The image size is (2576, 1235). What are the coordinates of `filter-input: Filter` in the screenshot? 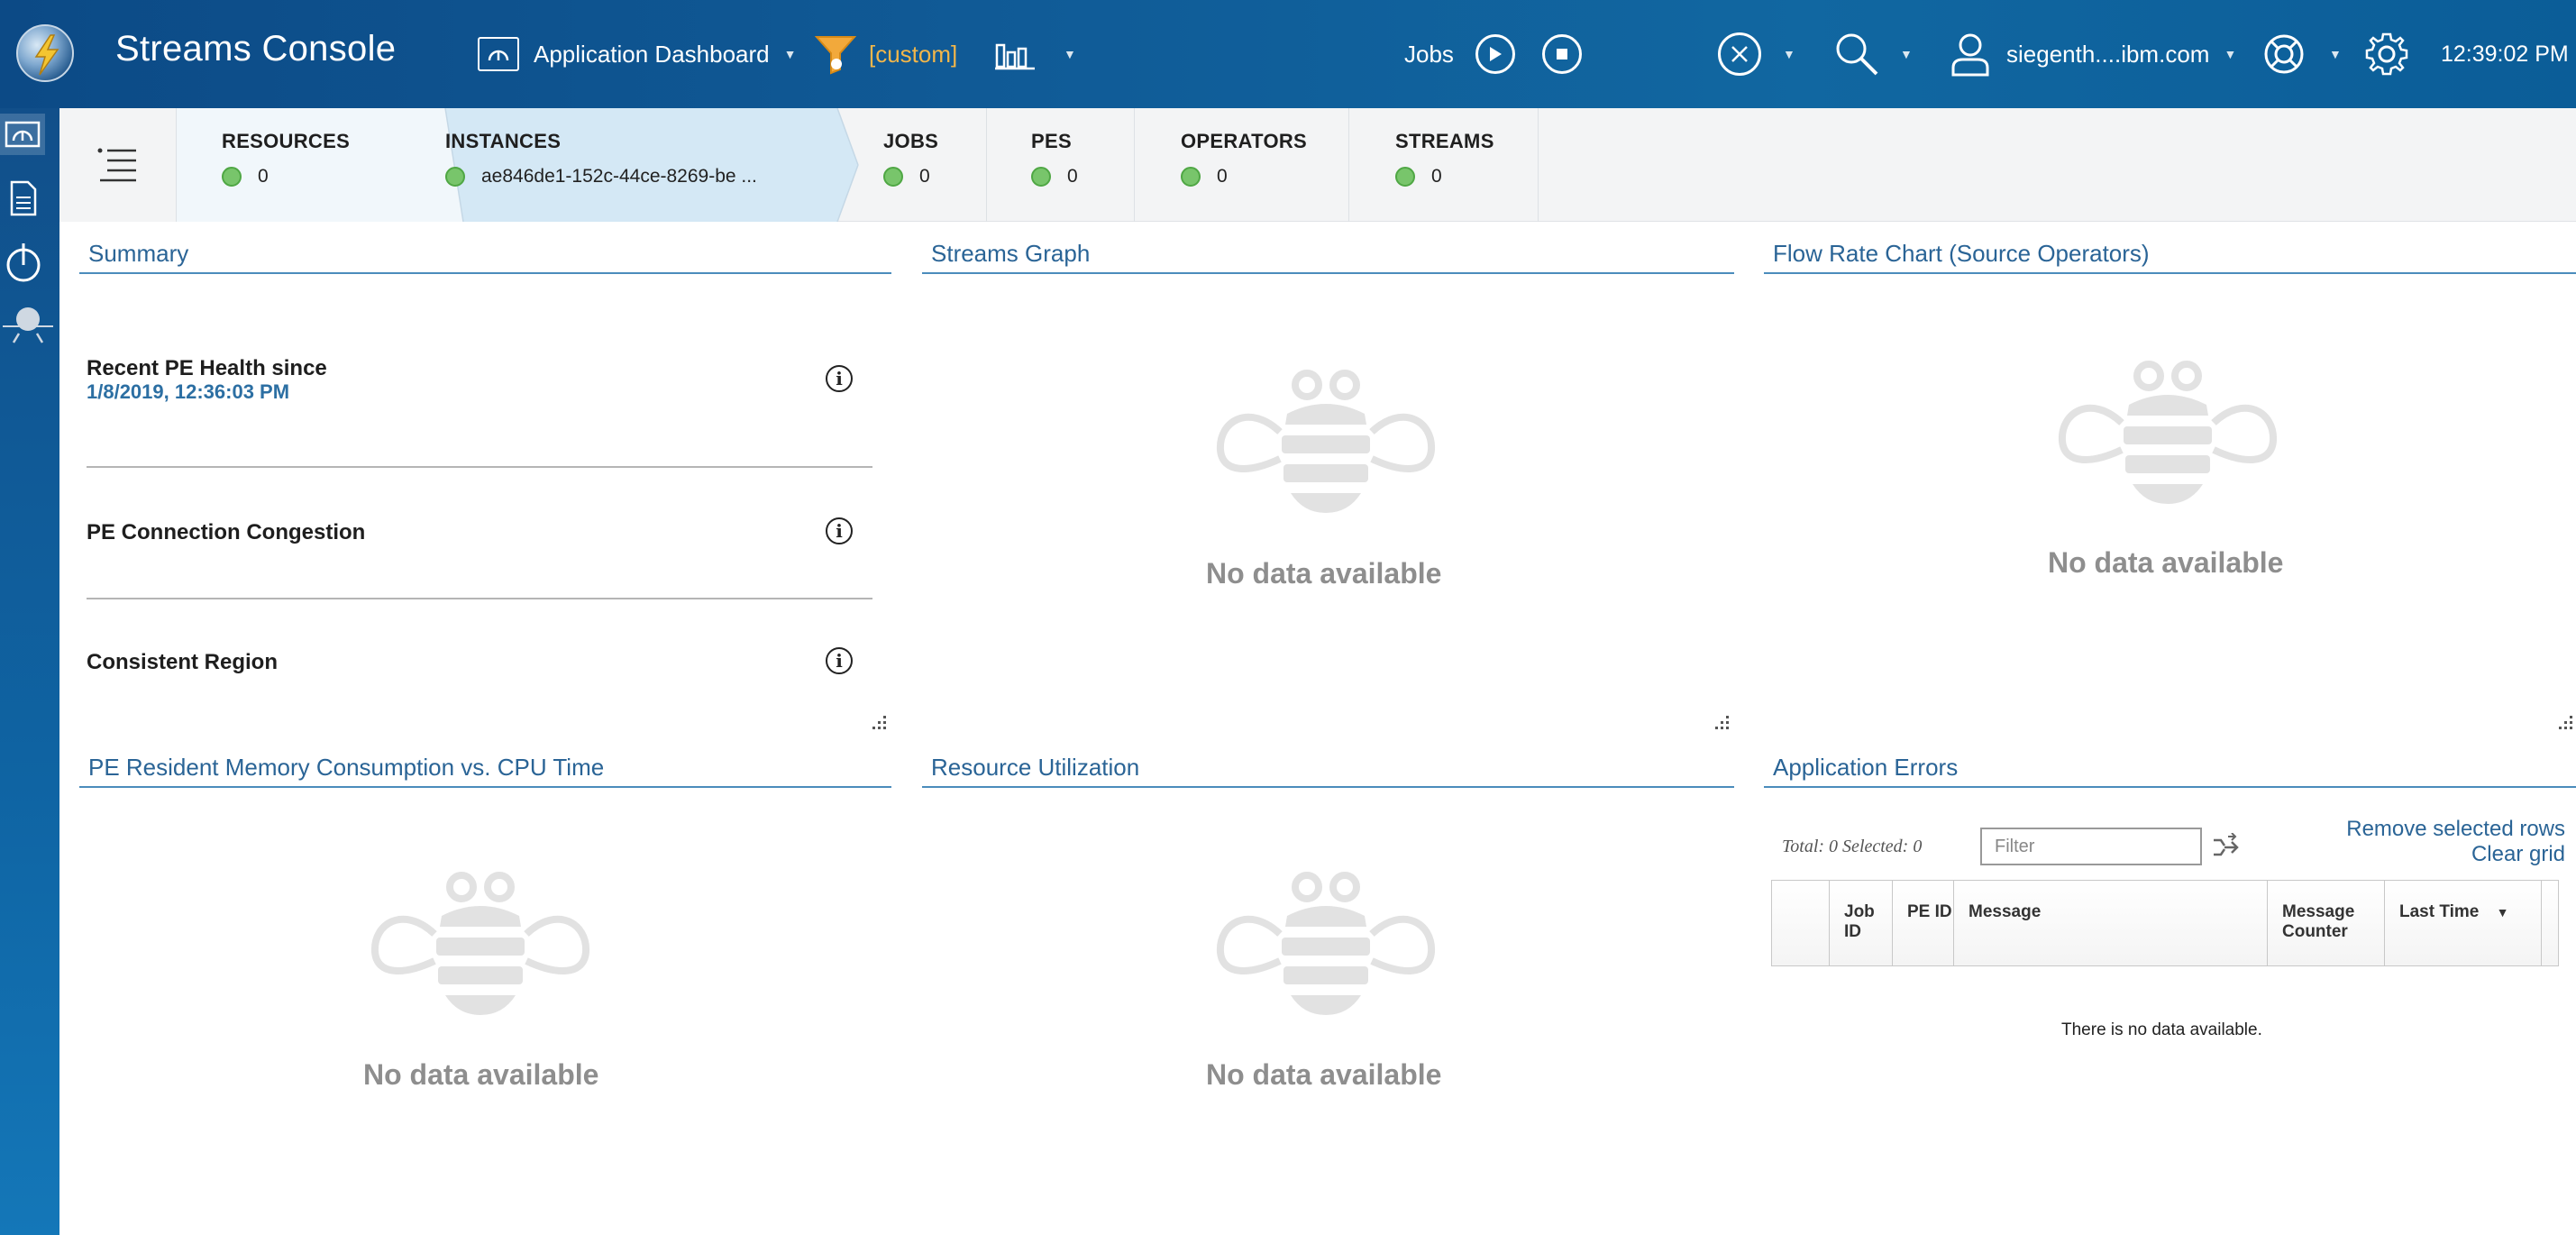 It's located at (2091, 846).